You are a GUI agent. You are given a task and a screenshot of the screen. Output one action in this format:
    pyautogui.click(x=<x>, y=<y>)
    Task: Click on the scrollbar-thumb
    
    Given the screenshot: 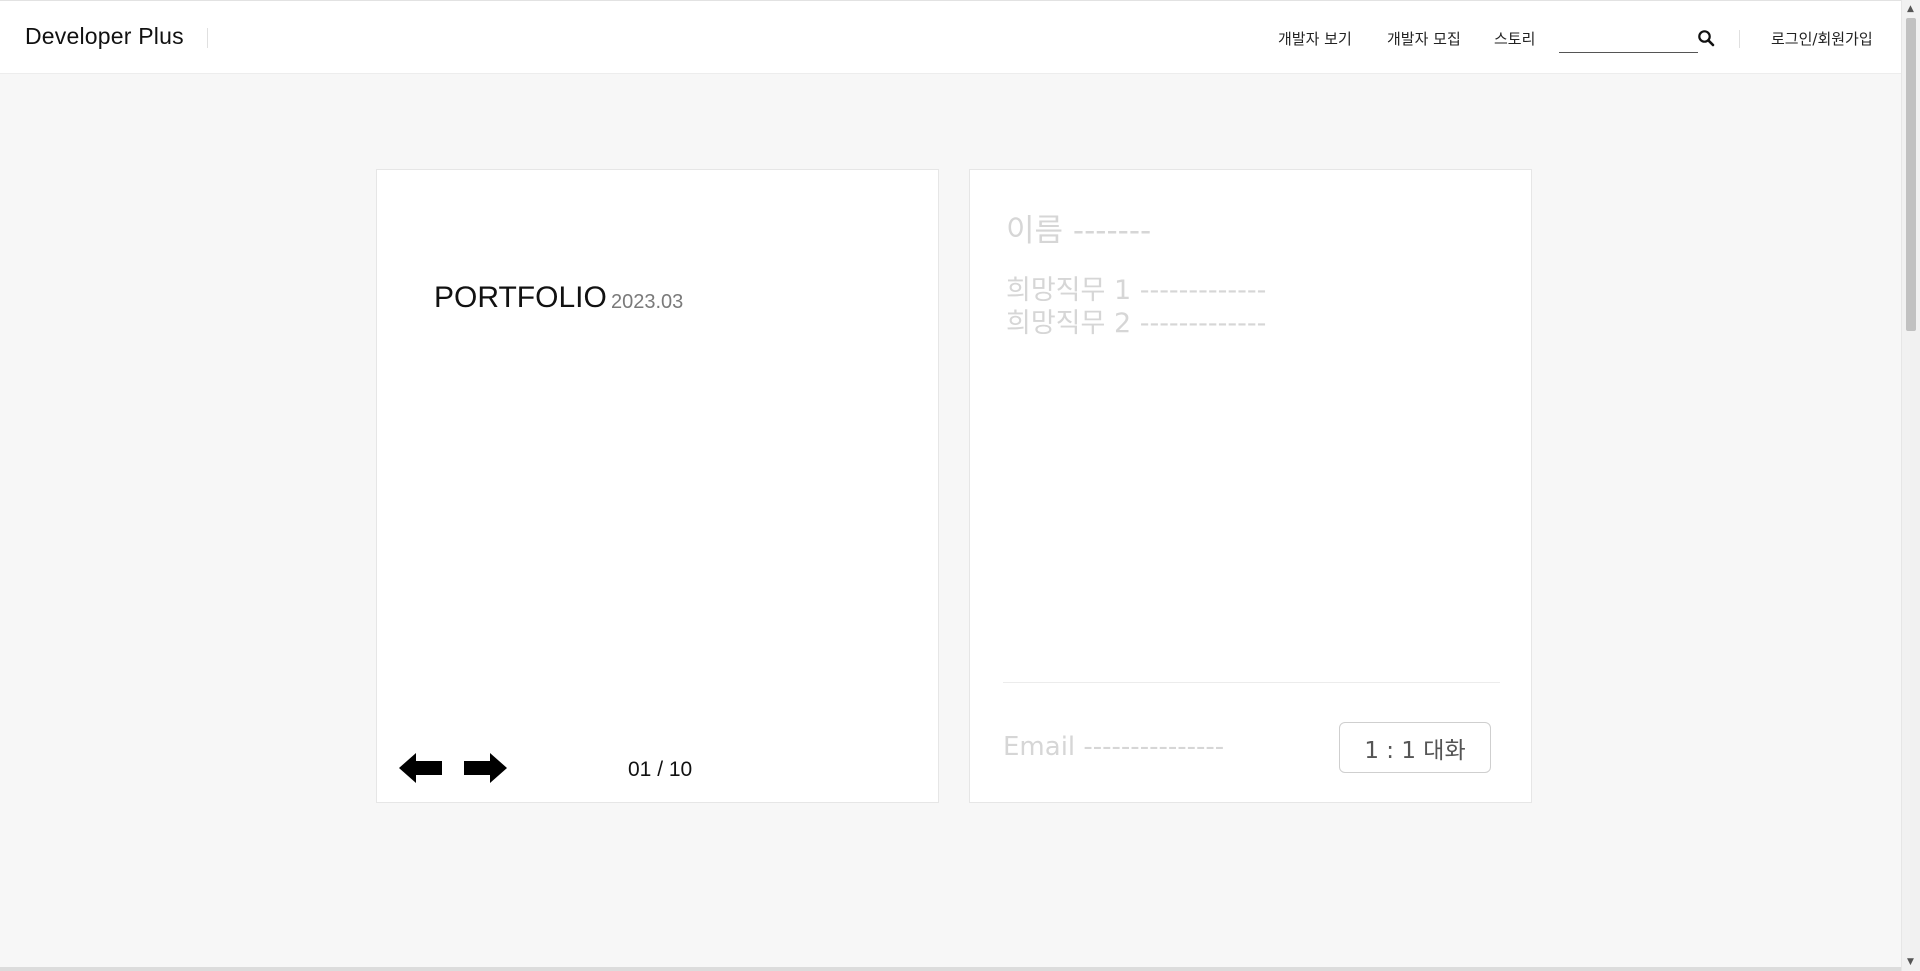 What is the action you would take?
    pyautogui.click(x=1911, y=174)
    